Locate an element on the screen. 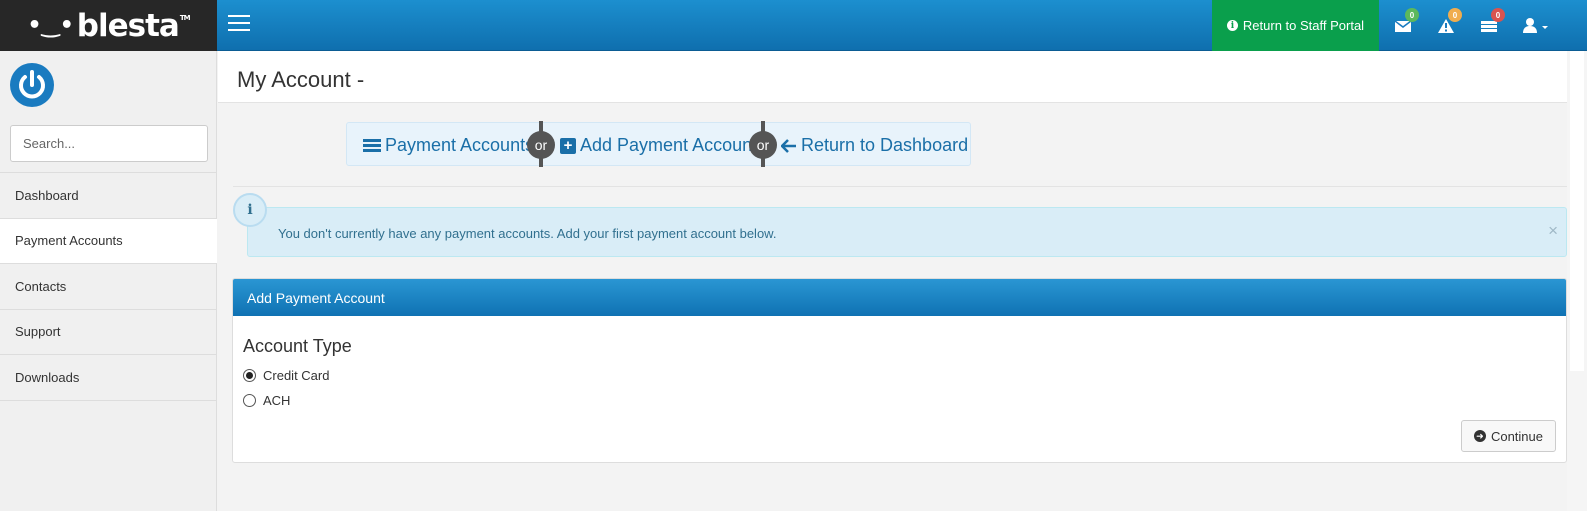 This screenshot has height=511, width=1587. panel-title: Add Payment Account is located at coordinates (899, 297).